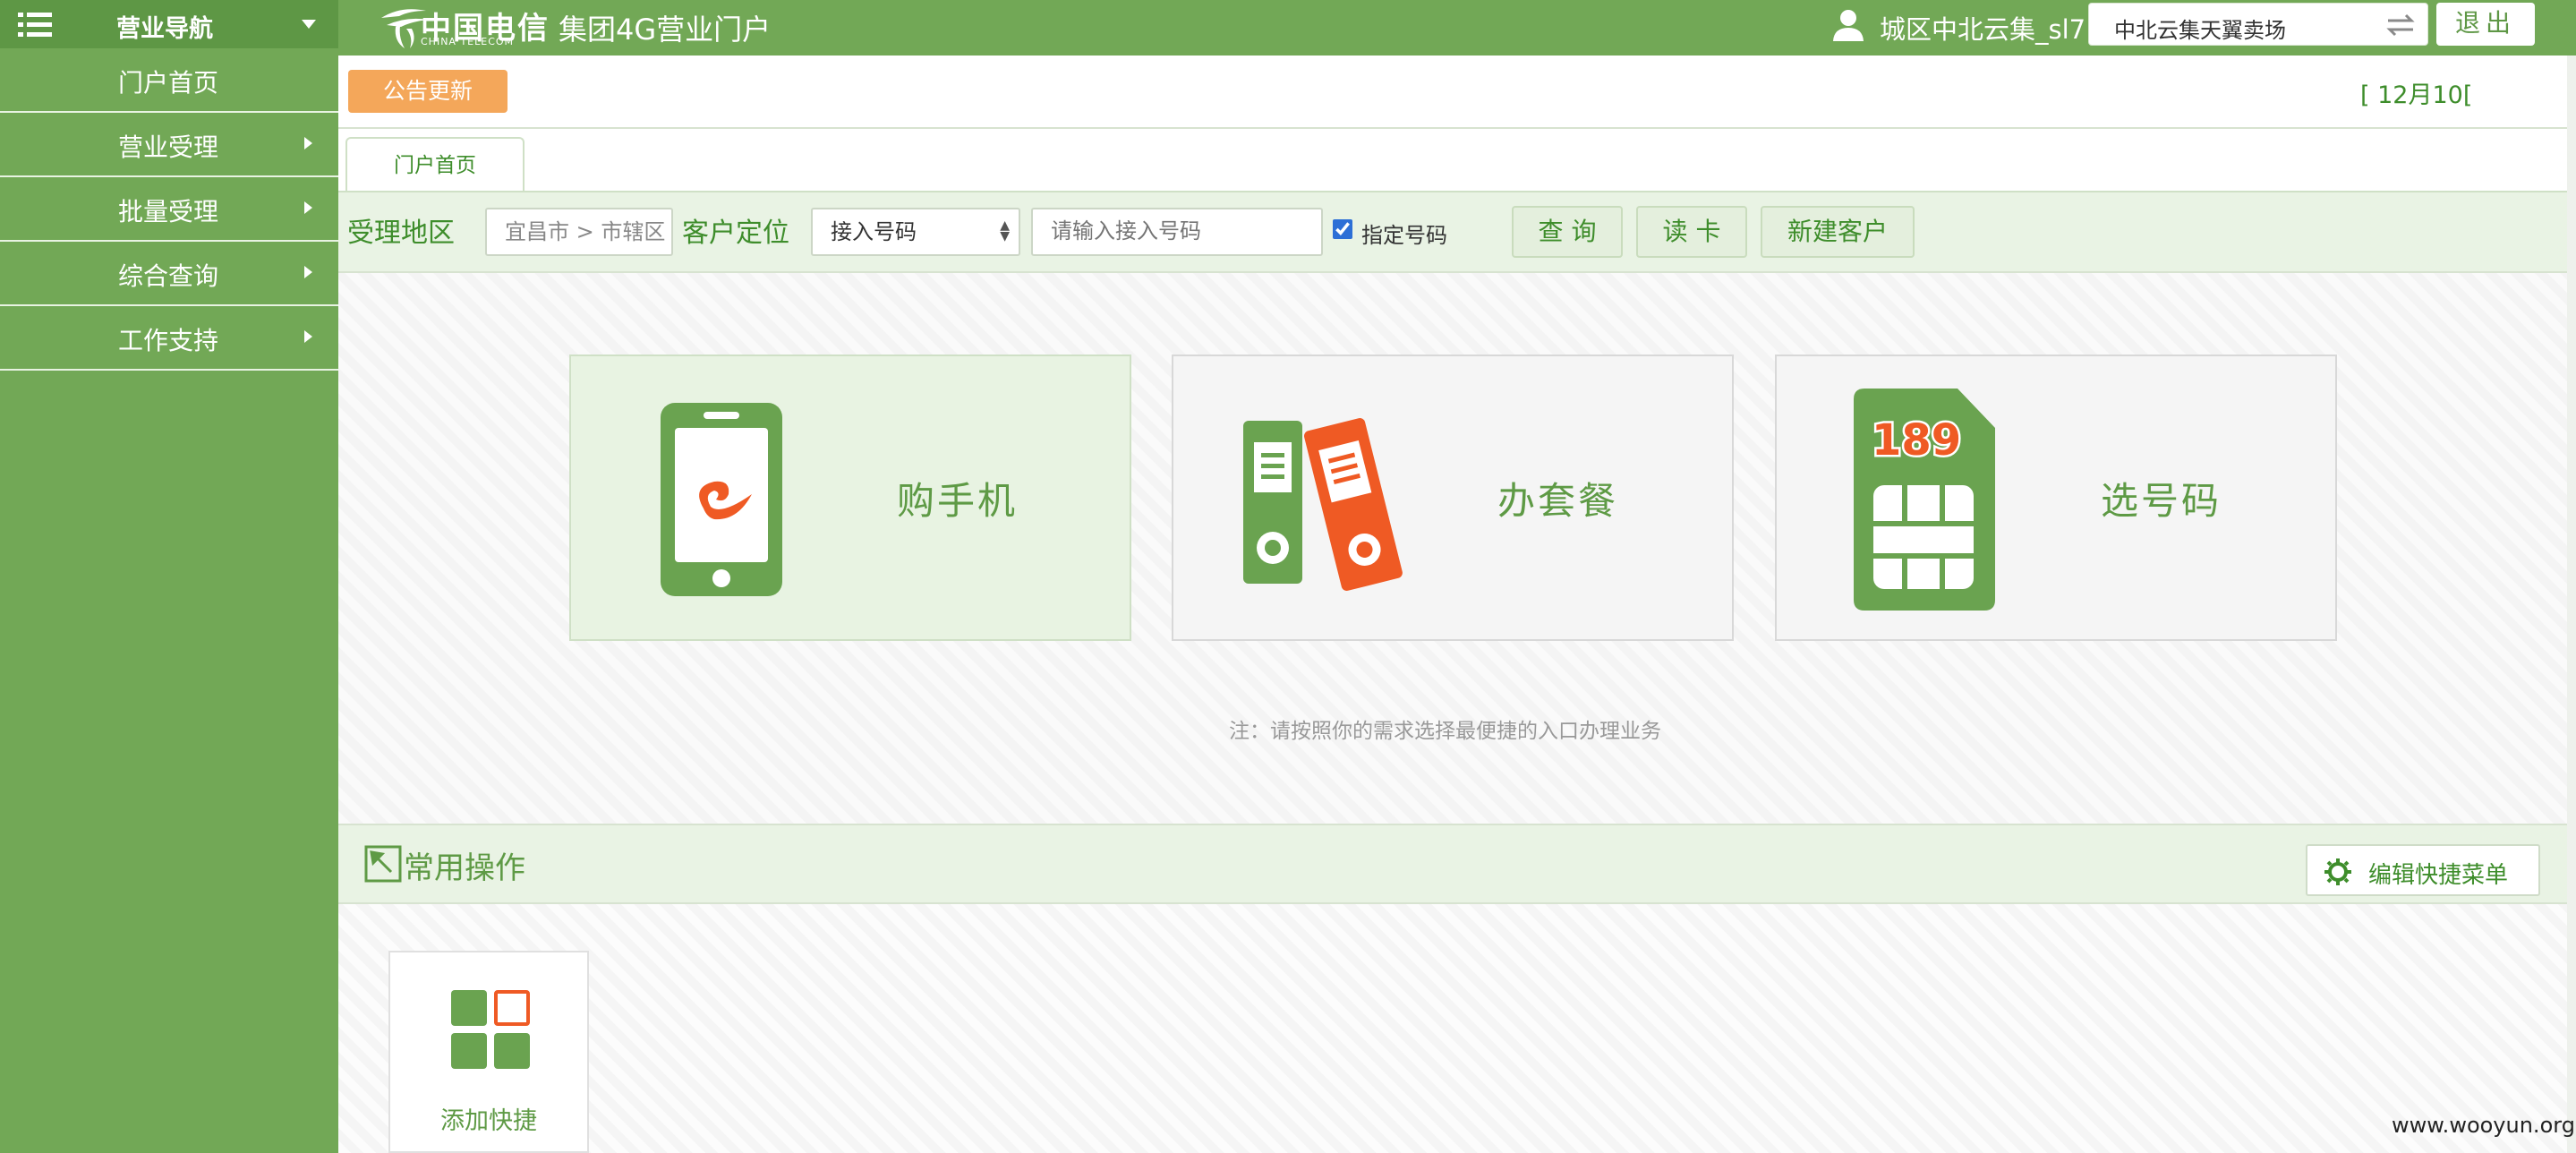 This screenshot has height=1153, width=2576. What do you see at coordinates (464, 868) in the screenshot?
I see `quick-ops-title: 常用操作` at bounding box center [464, 868].